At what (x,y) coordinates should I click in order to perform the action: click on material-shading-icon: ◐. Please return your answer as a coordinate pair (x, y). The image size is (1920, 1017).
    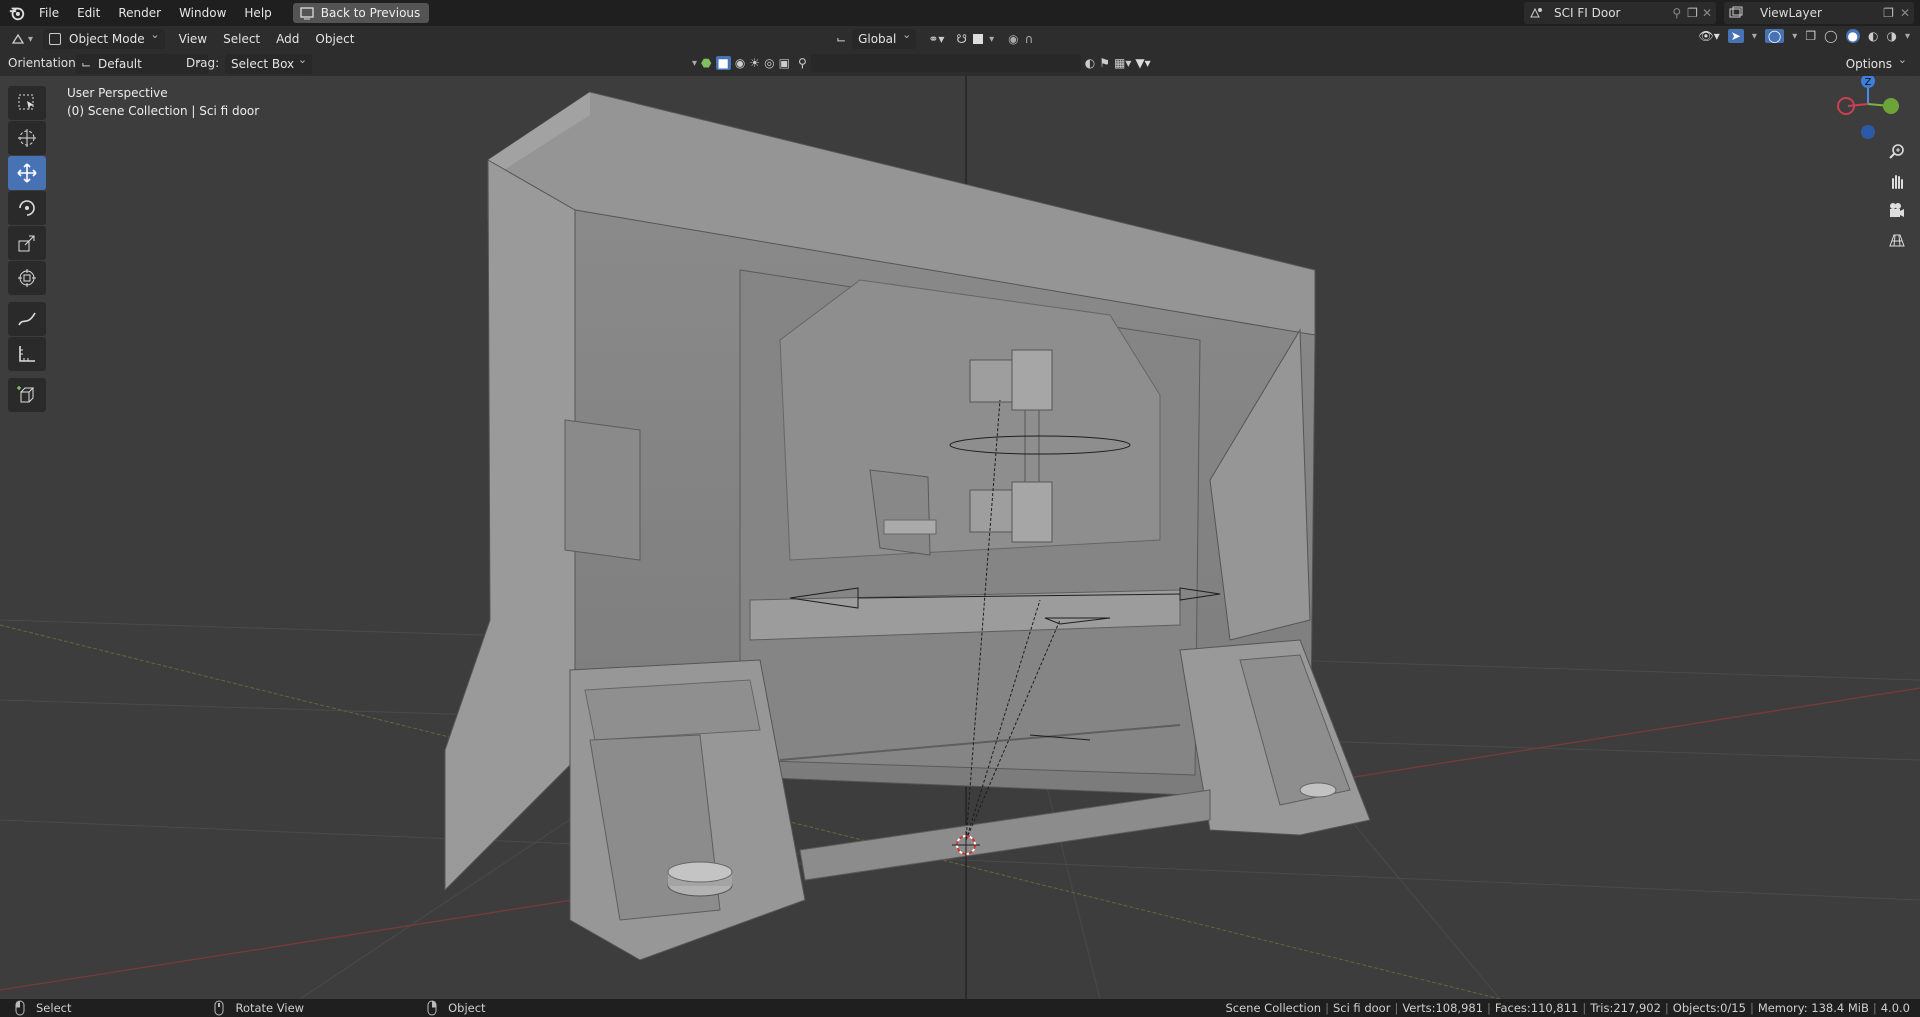
    Looking at the image, I should click on (1873, 36).